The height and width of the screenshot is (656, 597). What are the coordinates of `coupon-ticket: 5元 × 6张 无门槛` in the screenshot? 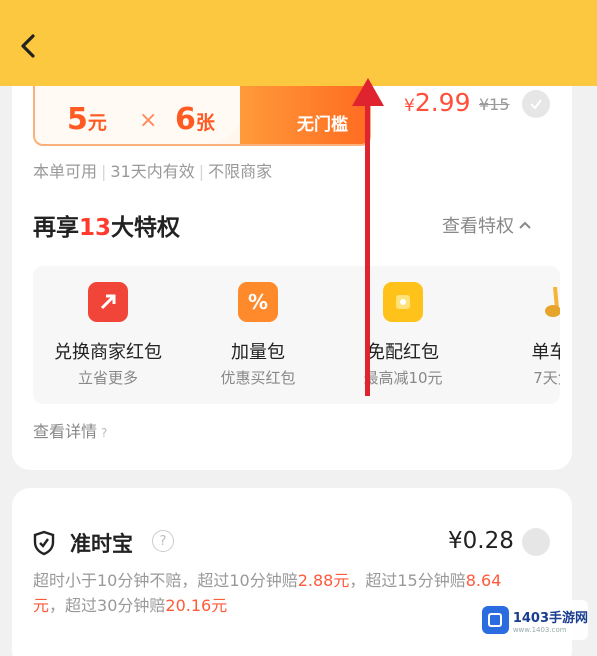 It's located at (202, 113).